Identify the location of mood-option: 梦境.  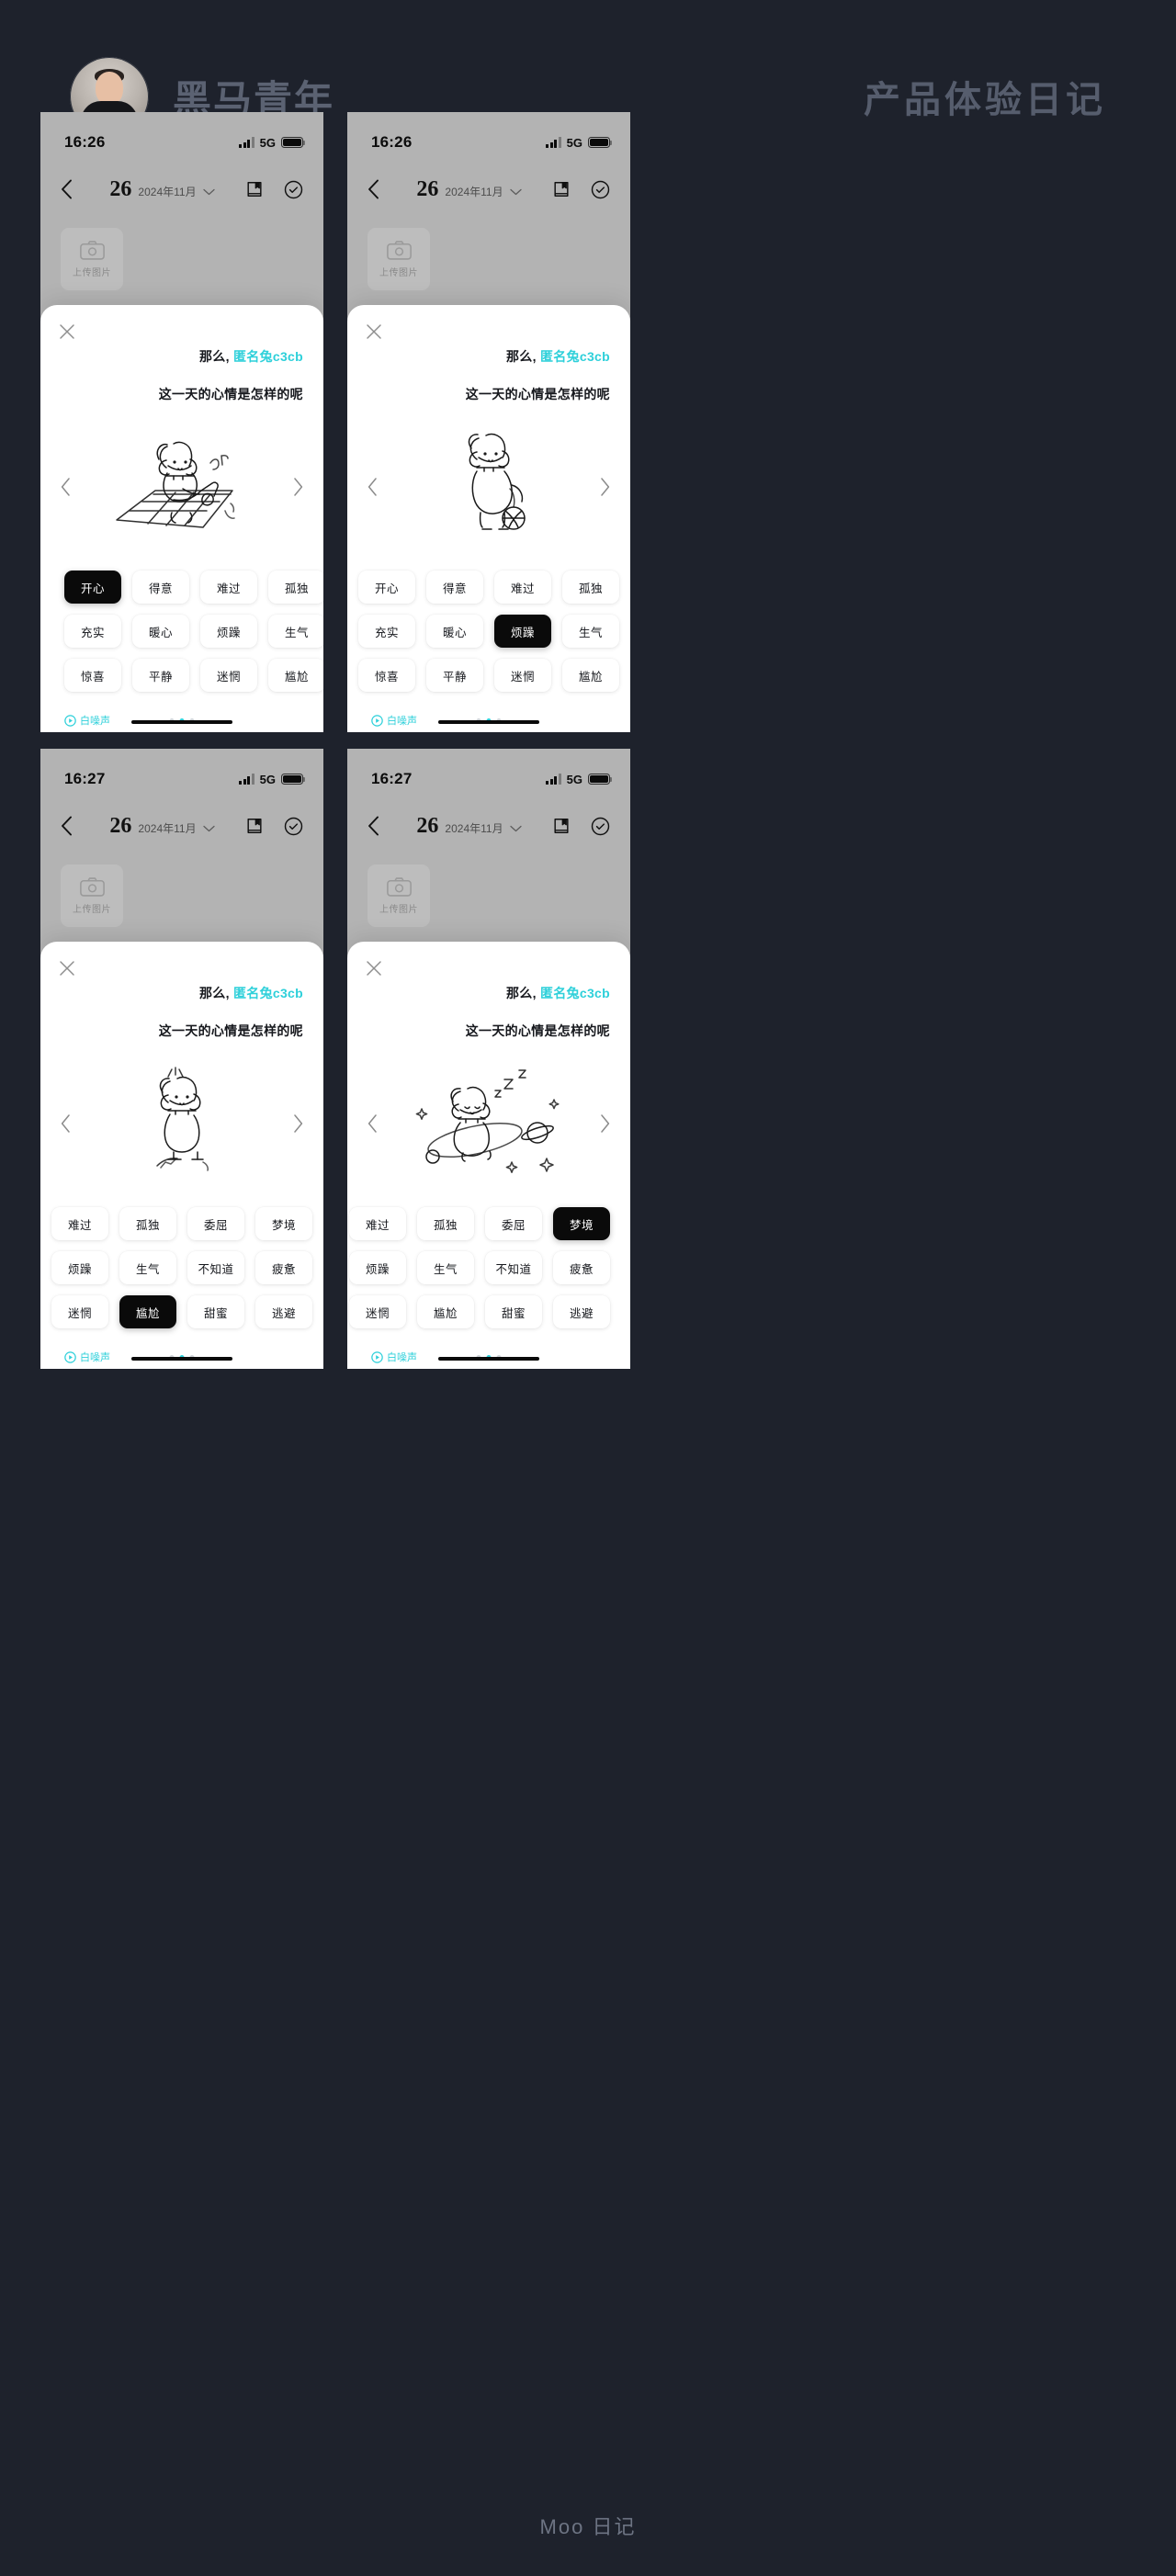
(283, 1223).